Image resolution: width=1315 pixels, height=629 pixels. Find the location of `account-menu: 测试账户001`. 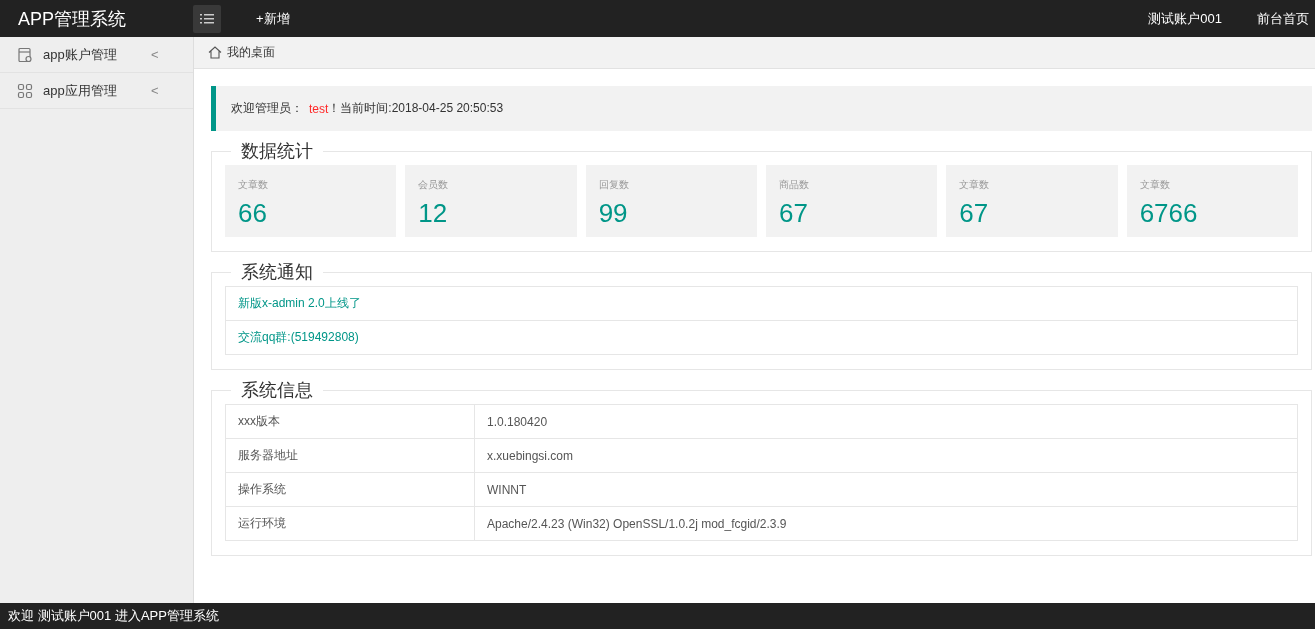

account-menu: 测试账户001 is located at coordinates (1185, 18).